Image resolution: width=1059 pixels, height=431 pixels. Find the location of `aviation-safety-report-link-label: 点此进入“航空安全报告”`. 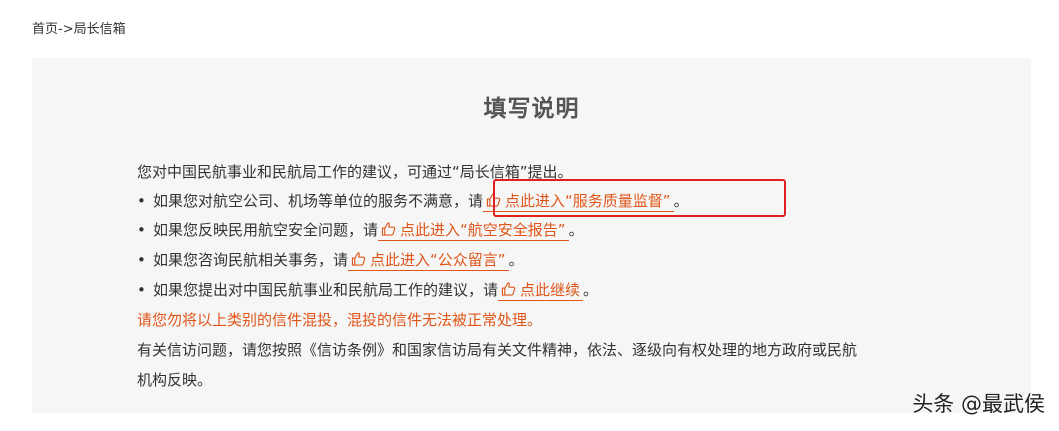

aviation-safety-report-link-label: 点此进入“航空安全报告” is located at coordinates (483, 230).